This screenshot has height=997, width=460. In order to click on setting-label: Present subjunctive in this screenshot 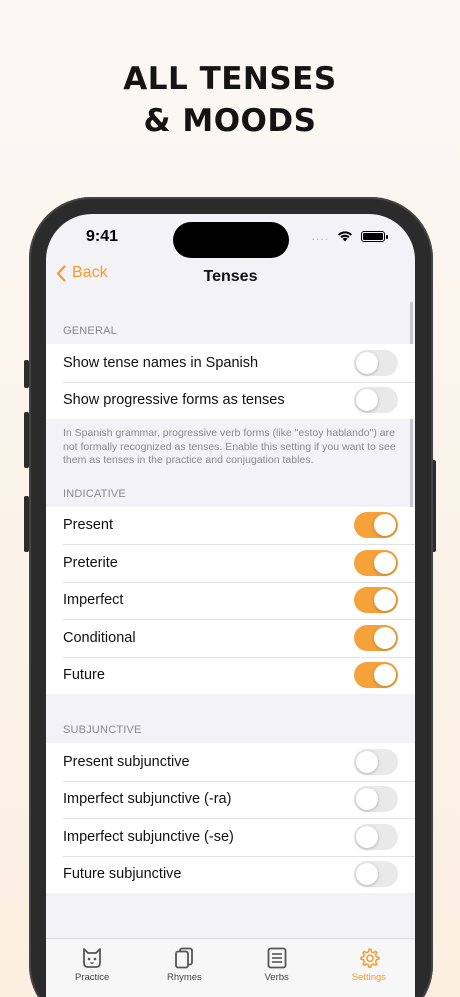, I will do `click(126, 761)`.